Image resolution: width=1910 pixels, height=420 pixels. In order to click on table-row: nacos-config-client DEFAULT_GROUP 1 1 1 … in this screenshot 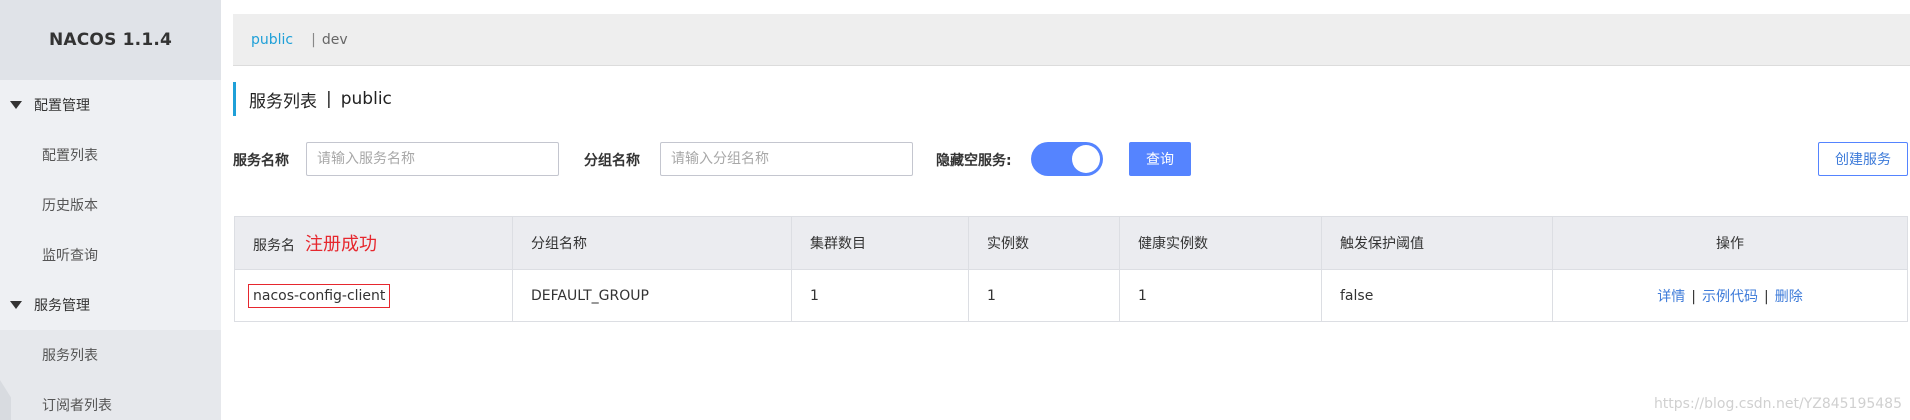, I will do `click(1071, 295)`.